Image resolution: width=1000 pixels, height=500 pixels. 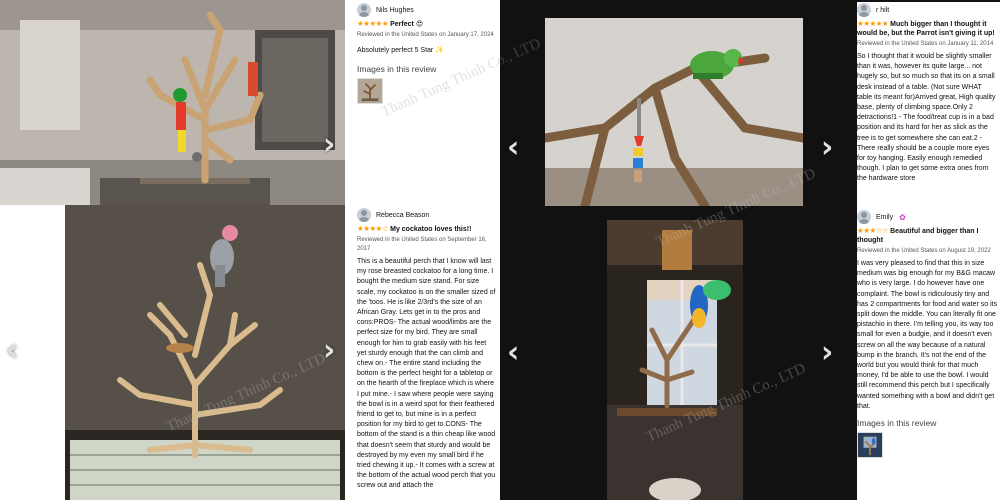 What do you see at coordinates (373, 228) in the screenshot?
I see `star-rating-icon: ★★★★☆` at bounding box center [373, 228].